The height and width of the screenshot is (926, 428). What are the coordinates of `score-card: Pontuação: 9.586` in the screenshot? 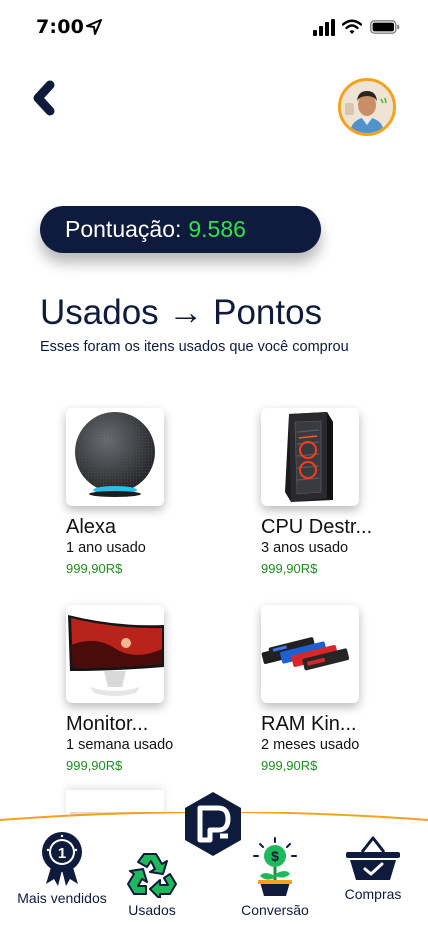 It's located at (180, 229).